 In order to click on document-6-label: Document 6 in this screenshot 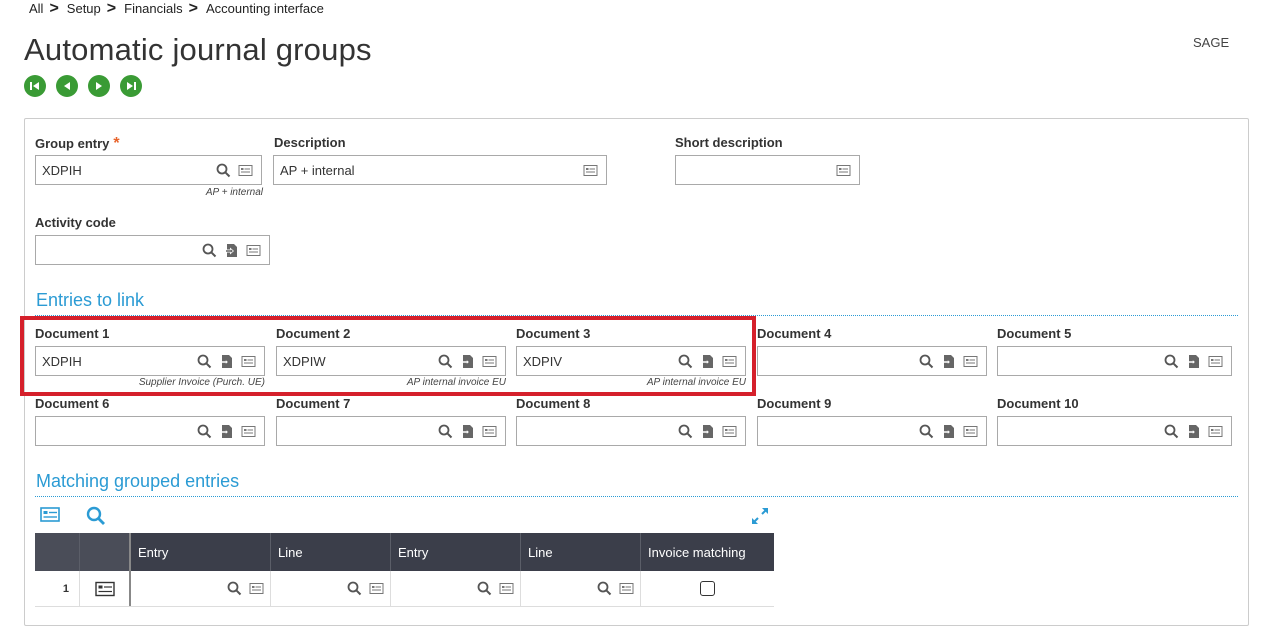, I will do `click(72, 403)`.